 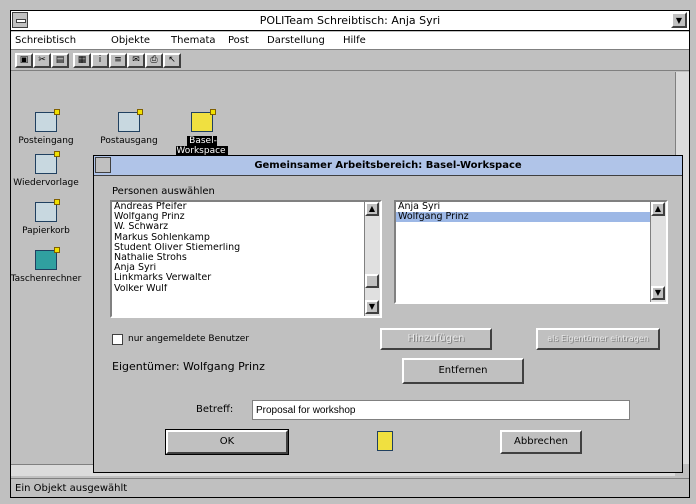 I want to click on pointer-icon: ↖, so click(x=172, y=60).